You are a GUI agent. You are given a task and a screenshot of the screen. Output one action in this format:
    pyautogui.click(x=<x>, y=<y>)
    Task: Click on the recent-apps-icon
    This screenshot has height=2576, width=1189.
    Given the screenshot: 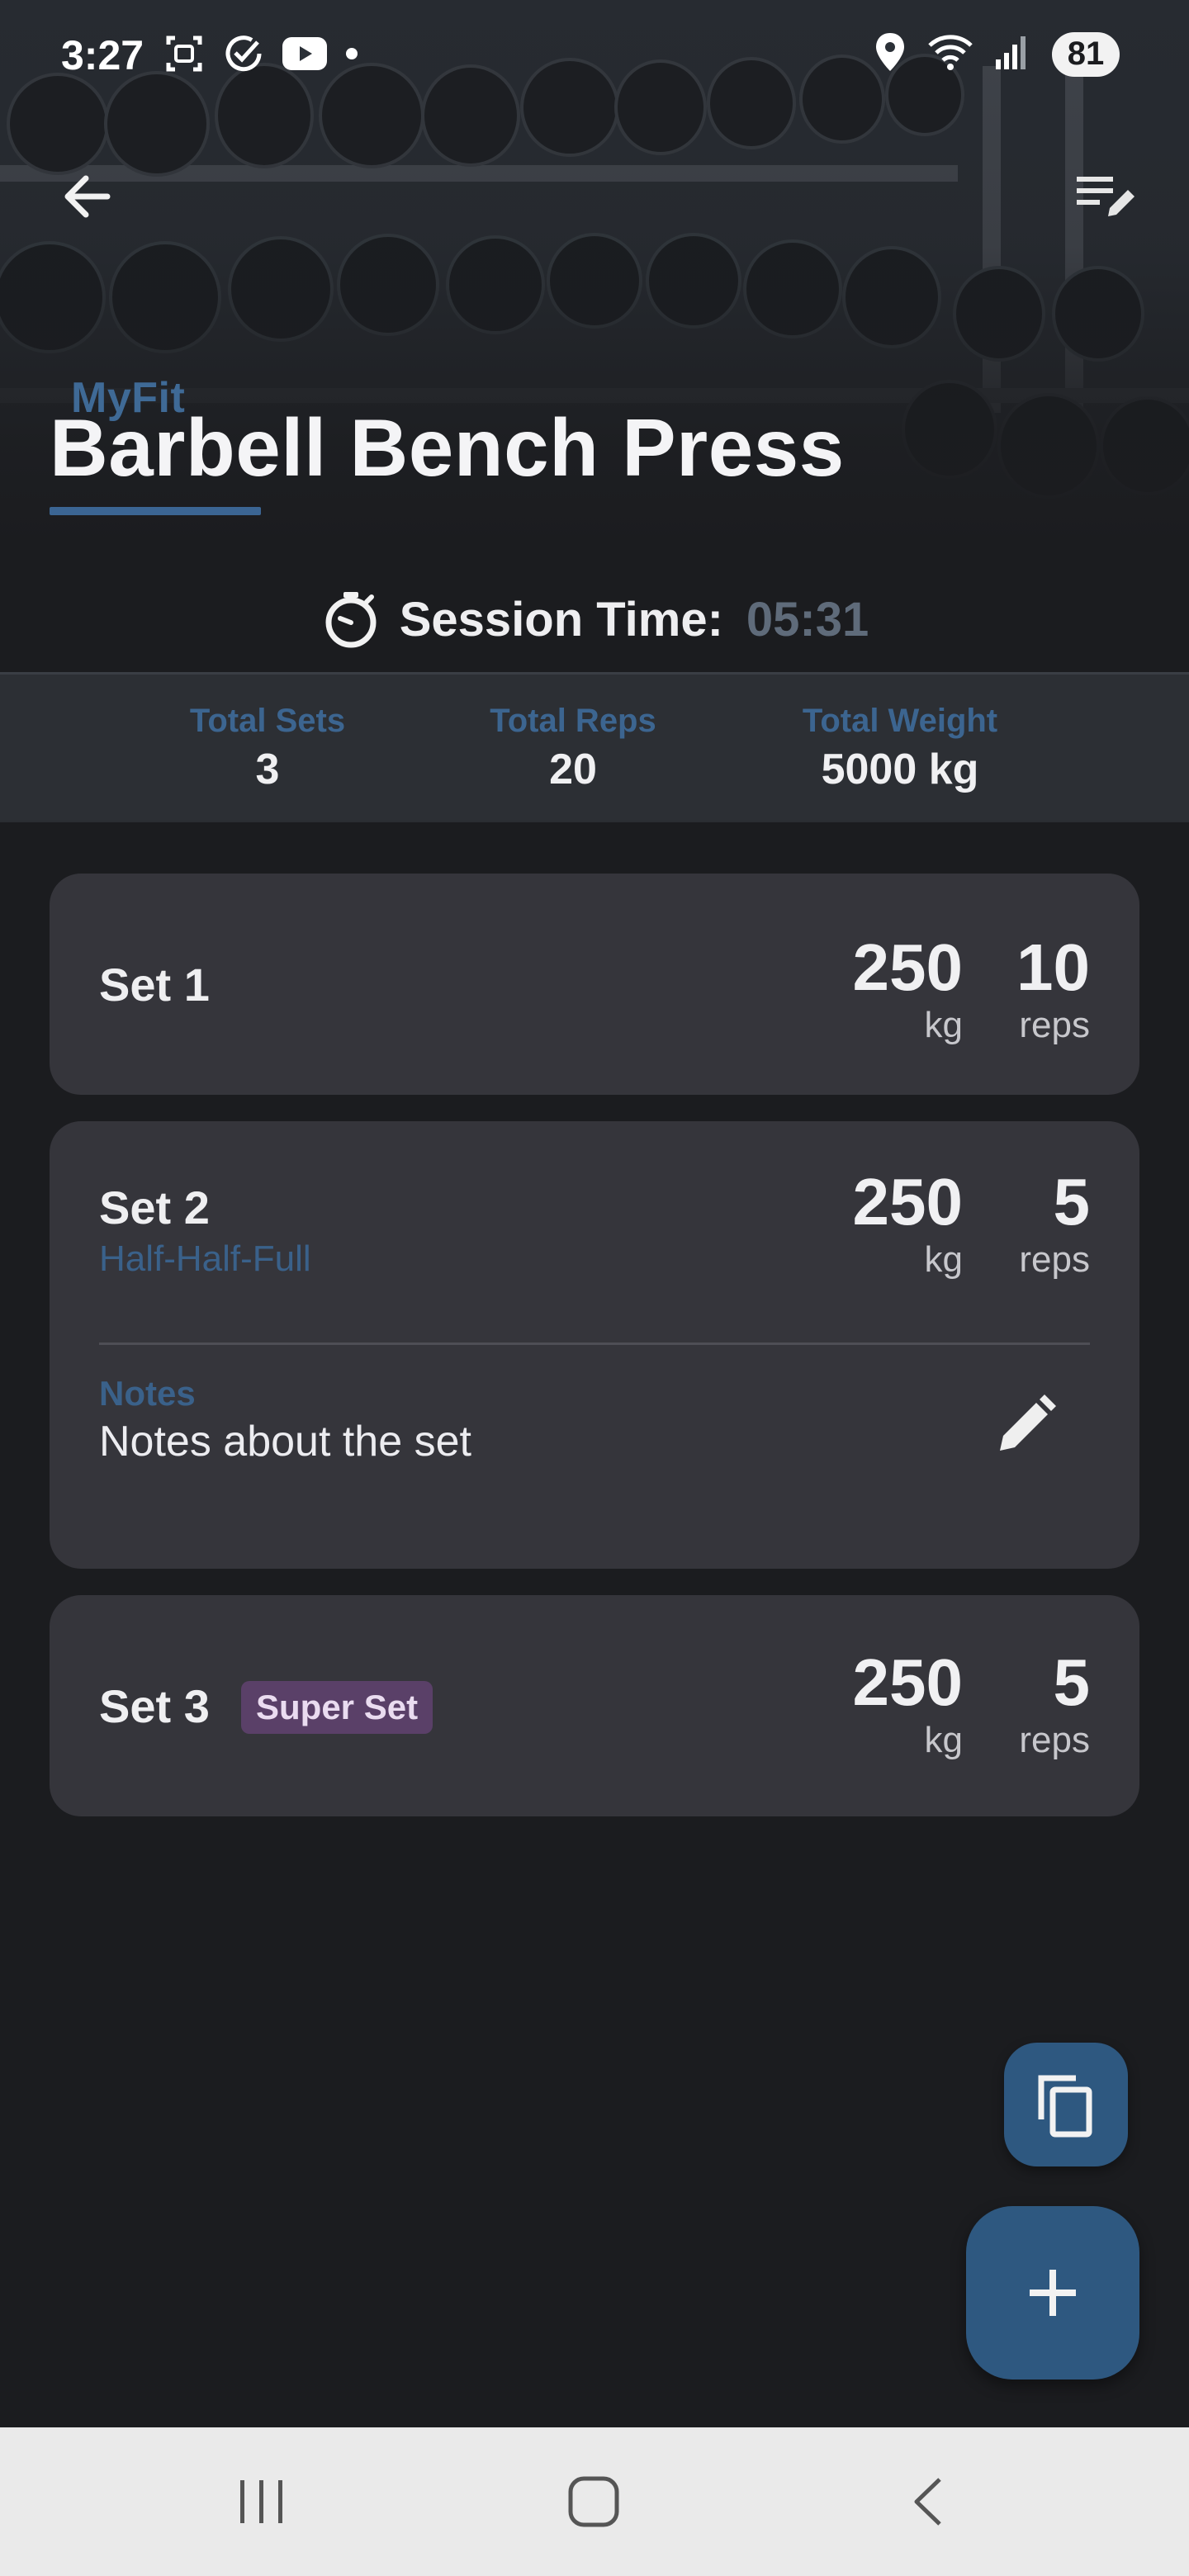 What is the action you would take?
    pyautogui.click(x=261, y=2501)
    